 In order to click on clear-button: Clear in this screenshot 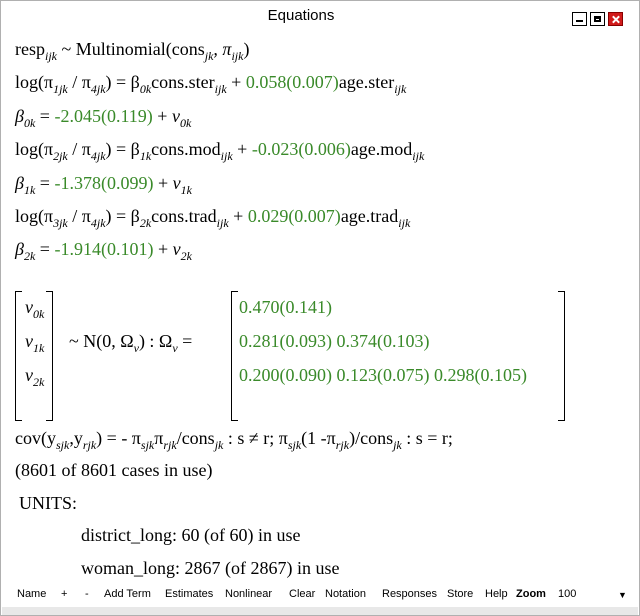, I will do `click(302, 594)`.